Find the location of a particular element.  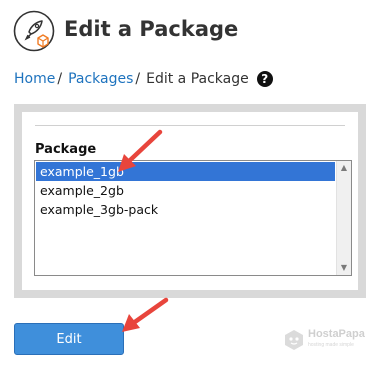

breadcrumb-current: Edit a Package is located at coordinates (197, 79).